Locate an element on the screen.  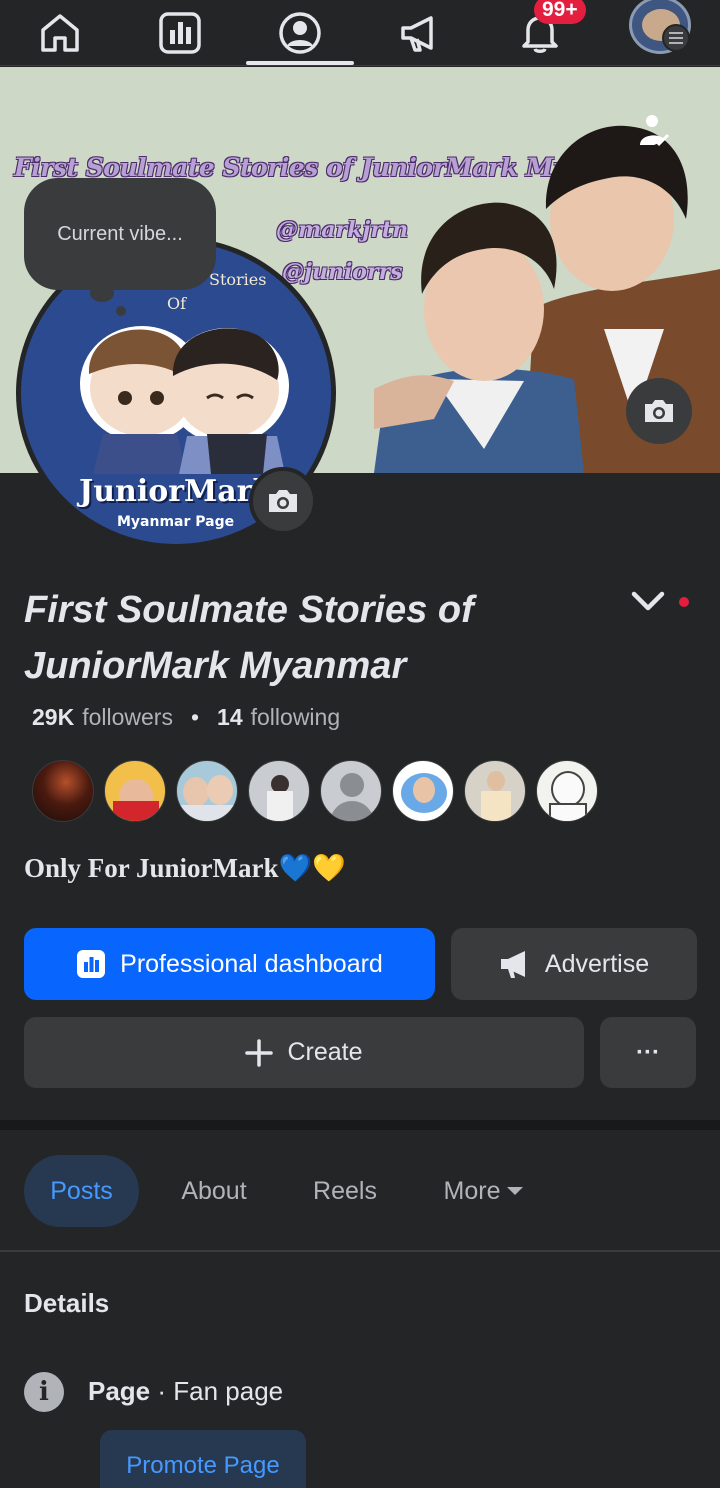
details-heading: Details is located at coordinates (67, 1303).